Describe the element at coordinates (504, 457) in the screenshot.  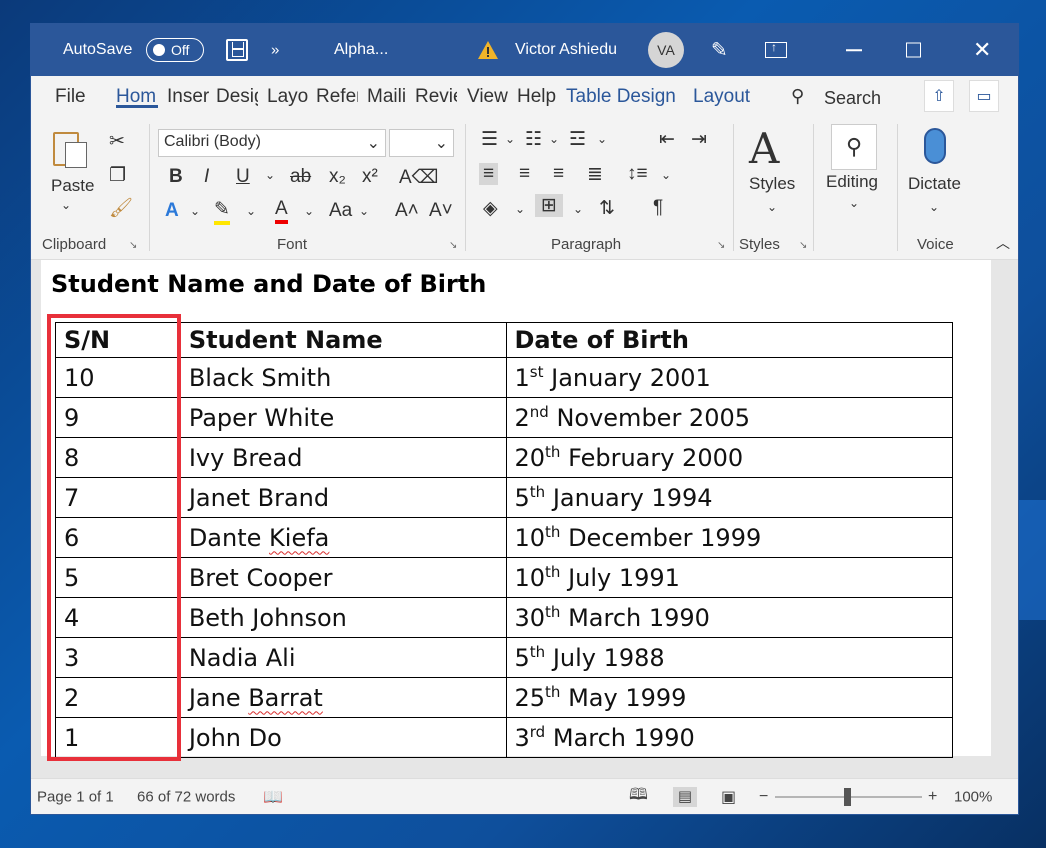
I see `table-row: 8 Ivy Bread 20th February 2000` at that location.